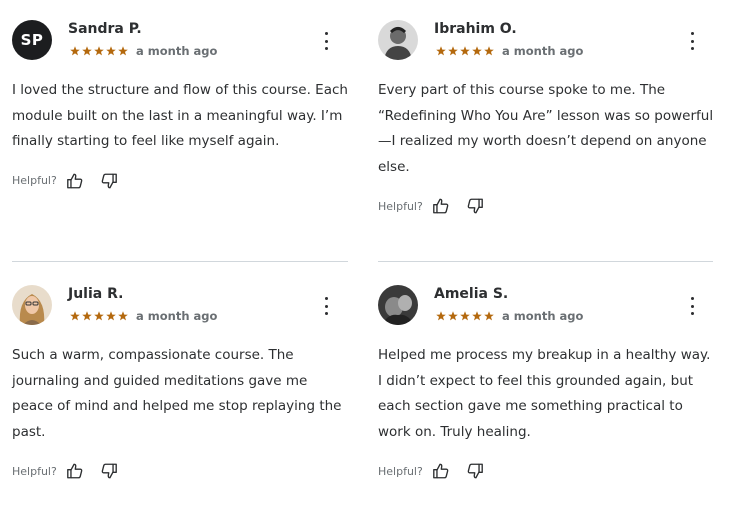 This screenshot has height=510, width=744. What do you see at coordinates (180, 42) in the screenshot?
I see `review-header: SP Sandra P. a month ago` at bounding box center [180, 42].